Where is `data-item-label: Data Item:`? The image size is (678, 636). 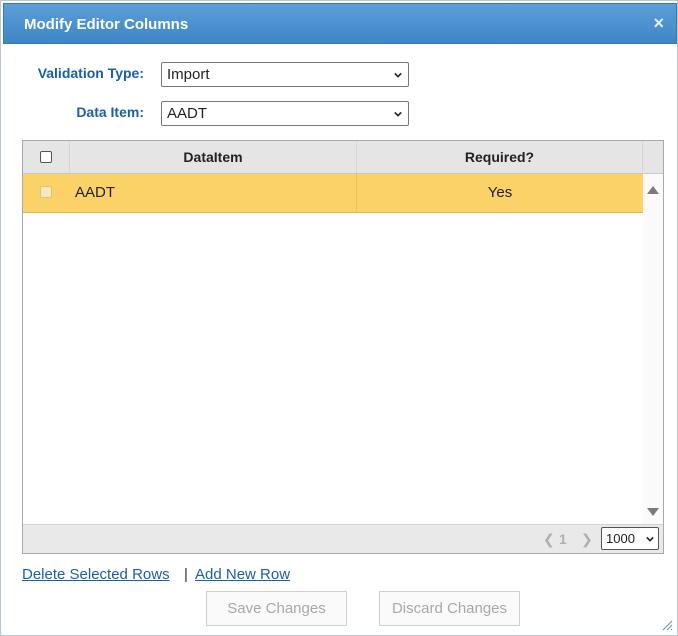
data-item-label: Data Item: is located at coordinates (110, 112).